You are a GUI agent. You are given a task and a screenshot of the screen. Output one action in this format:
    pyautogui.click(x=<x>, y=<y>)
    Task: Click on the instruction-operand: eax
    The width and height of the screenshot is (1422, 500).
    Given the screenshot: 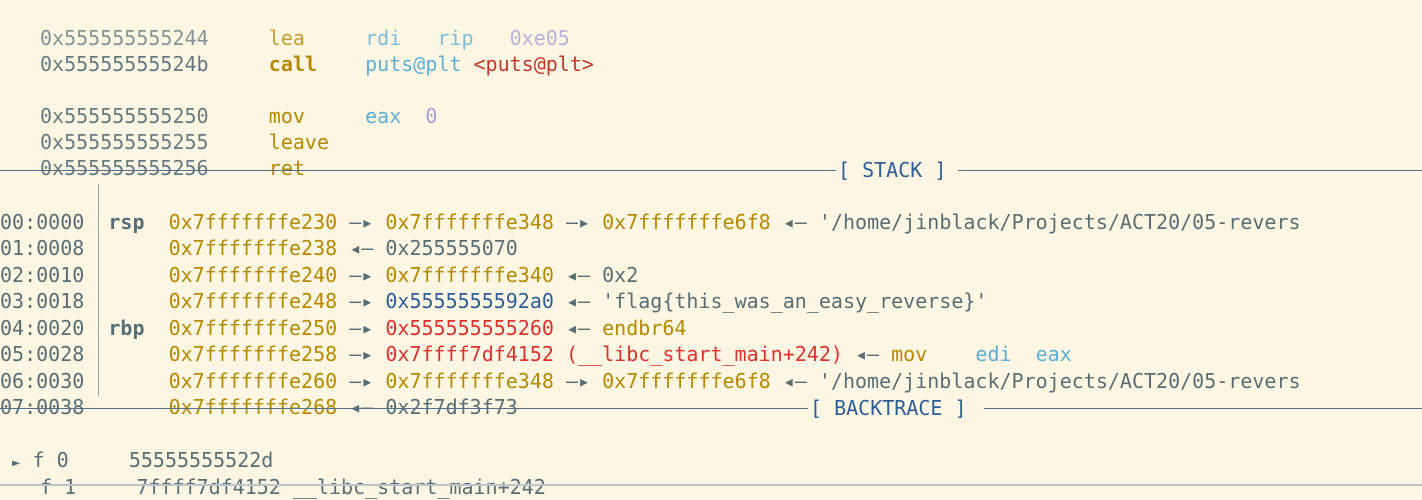 What is the action you would take?
    pyautogui.click(x=383, y=116)
    